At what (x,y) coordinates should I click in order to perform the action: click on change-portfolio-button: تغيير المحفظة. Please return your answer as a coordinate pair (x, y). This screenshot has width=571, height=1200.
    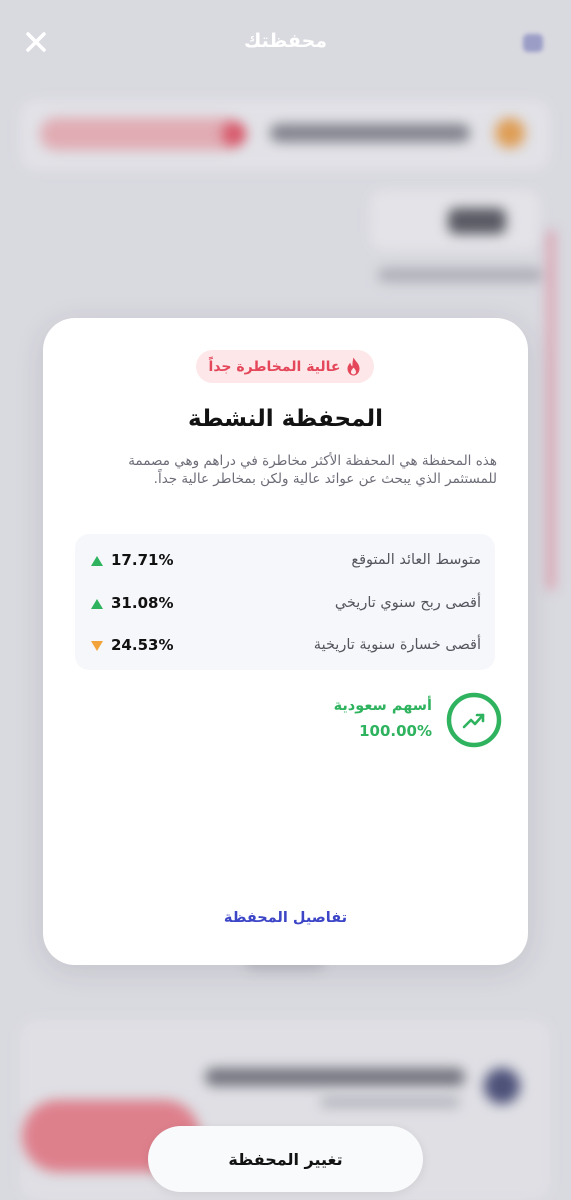
    Looking at the image, I should click on (285, 1159).